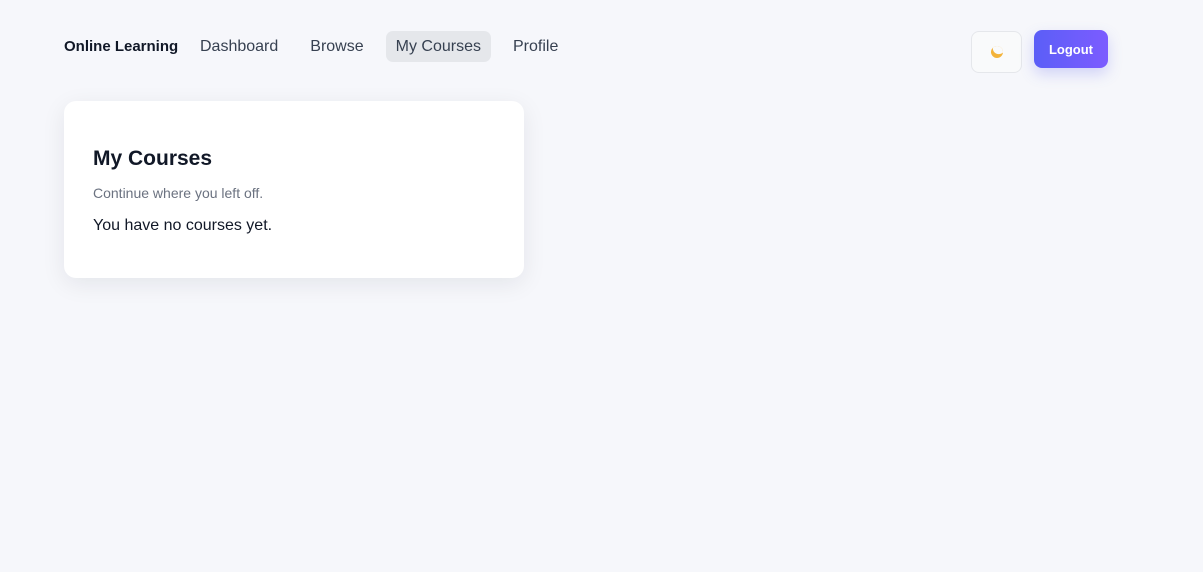 Image resolution: width=1203 pixels, height=572 pixels. I want to click on page-subtitle: Continue where you left off., so click(178, 193).